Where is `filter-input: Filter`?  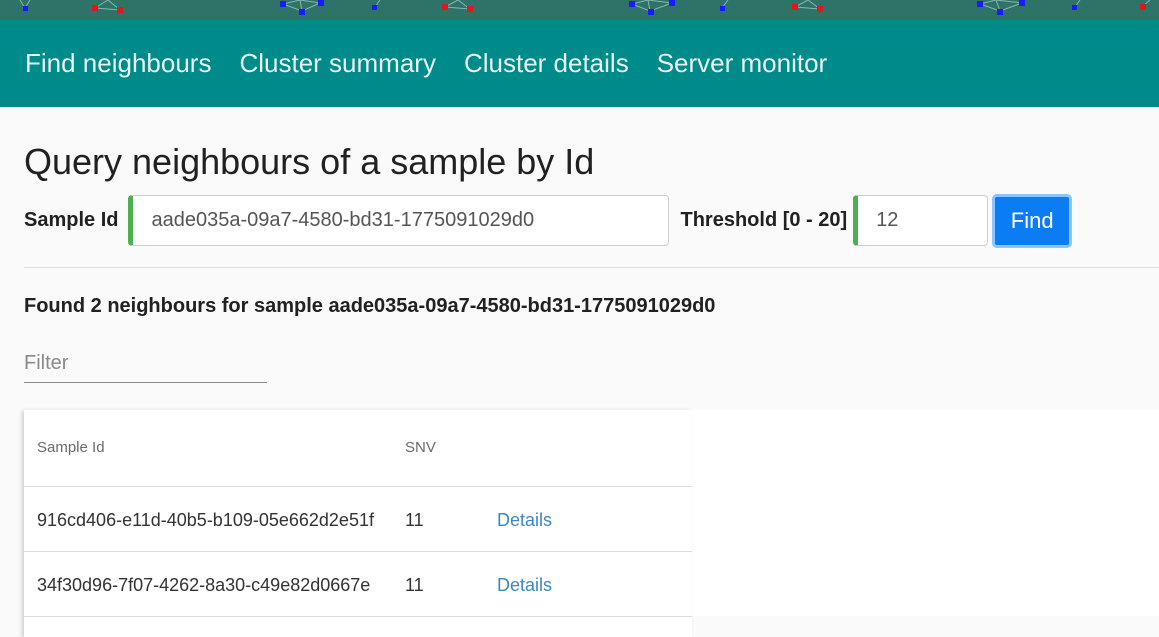 filter-input: Filter is located at coordinates (145, 364).